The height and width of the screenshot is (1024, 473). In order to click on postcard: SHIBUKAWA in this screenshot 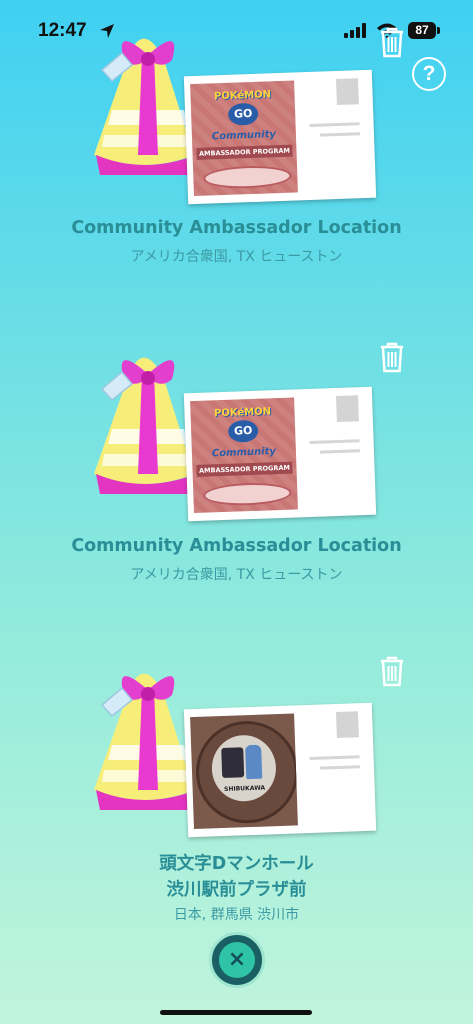, I will do `click(280, 770)`.